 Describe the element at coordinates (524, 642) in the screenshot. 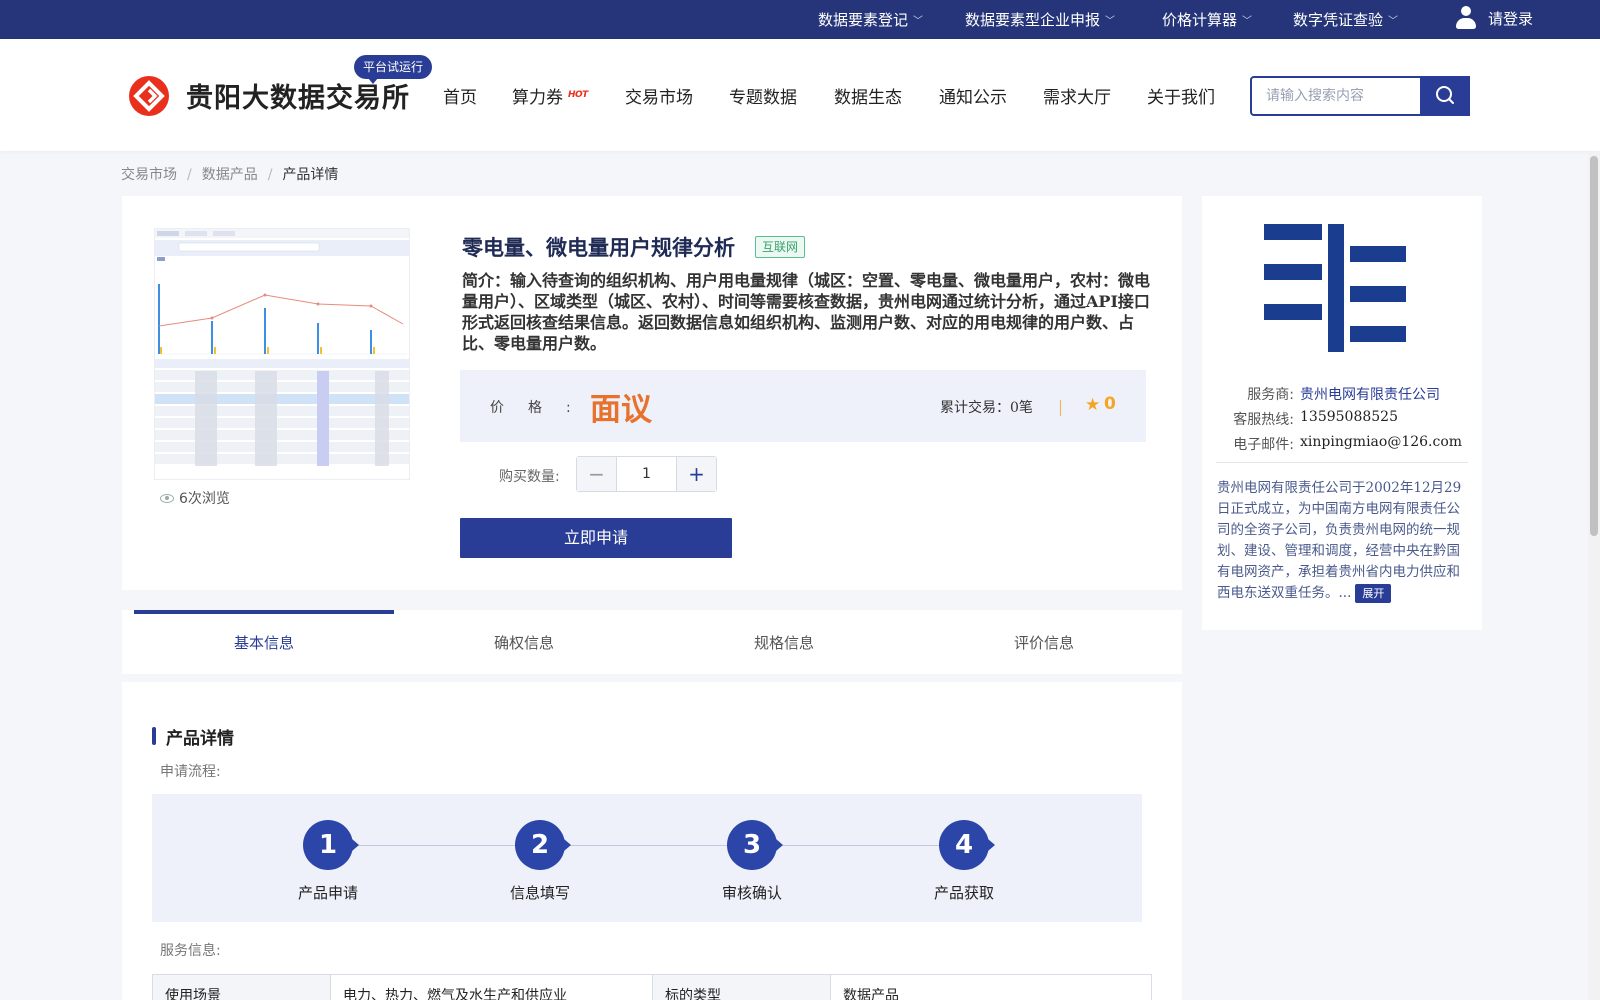

I see `tab-rights-info: 确权信息` at that location.